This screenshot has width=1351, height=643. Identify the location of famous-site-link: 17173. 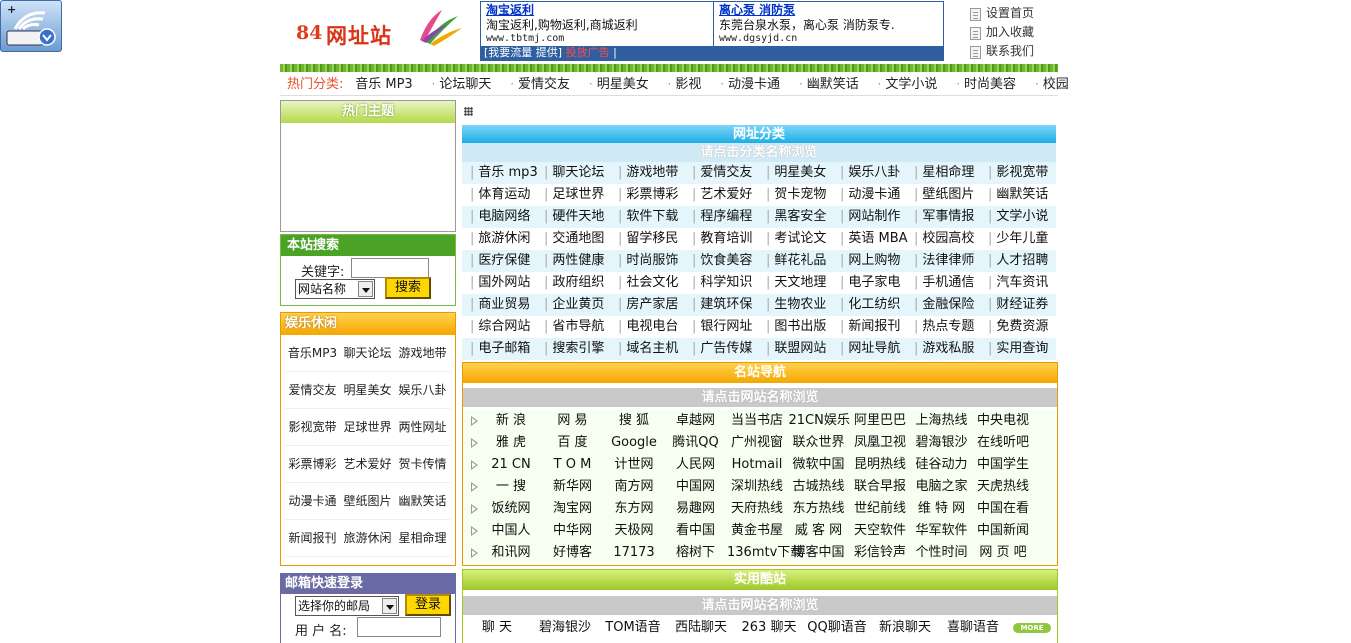
(634, 553).